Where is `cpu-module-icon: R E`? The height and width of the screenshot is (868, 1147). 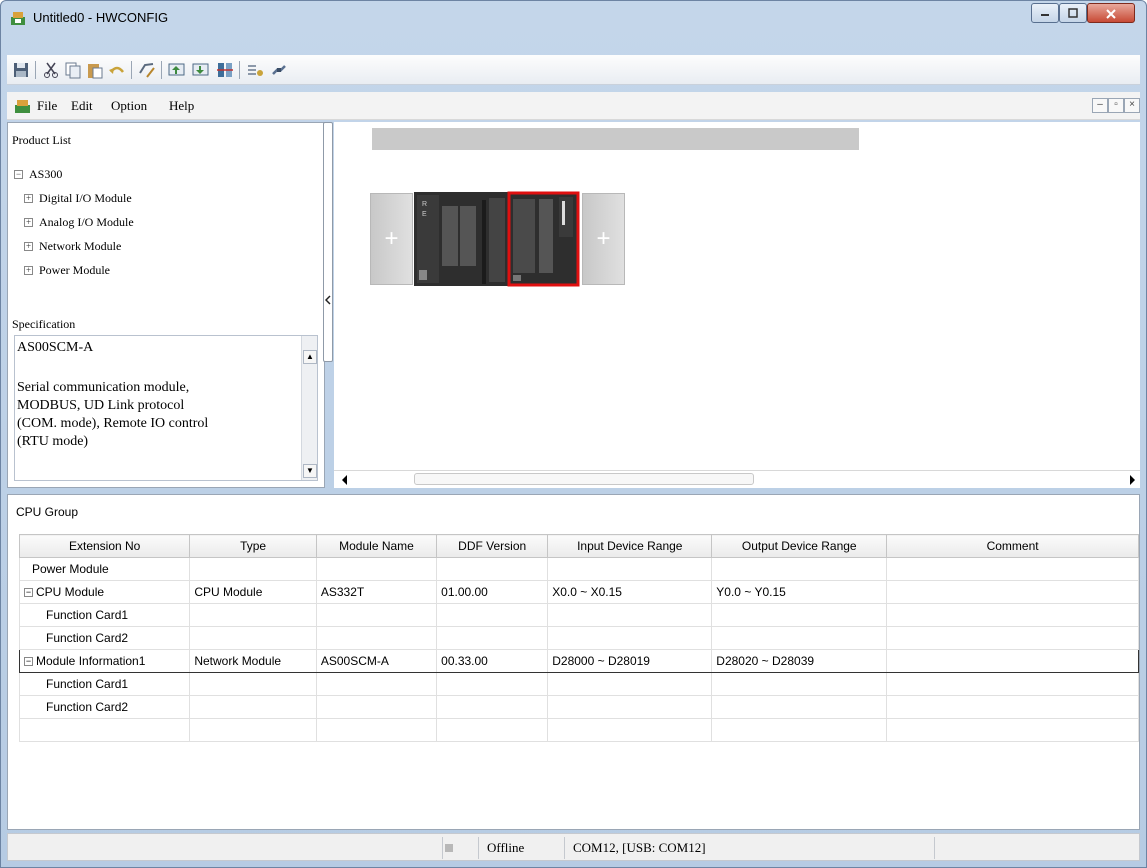
cpu-module-icon: R E is located at coordinates (461, 239).